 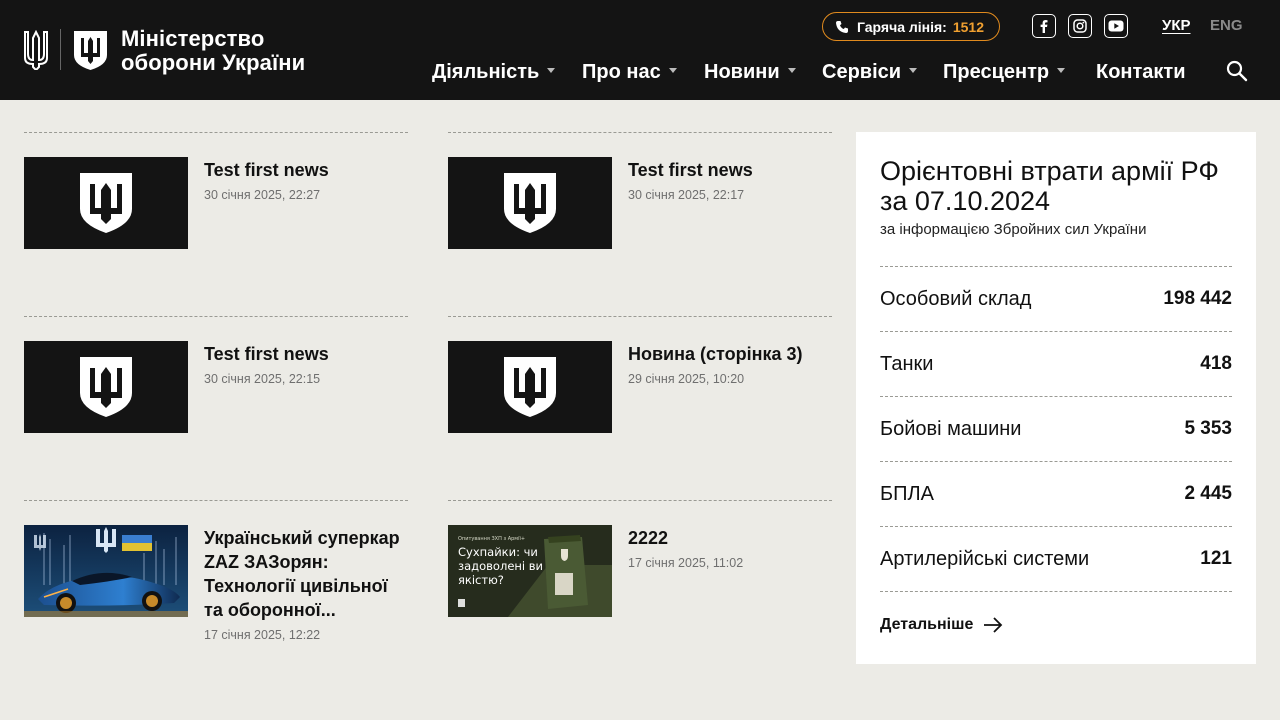 I want to click on youtube-link, so click(x=1116, y=26).